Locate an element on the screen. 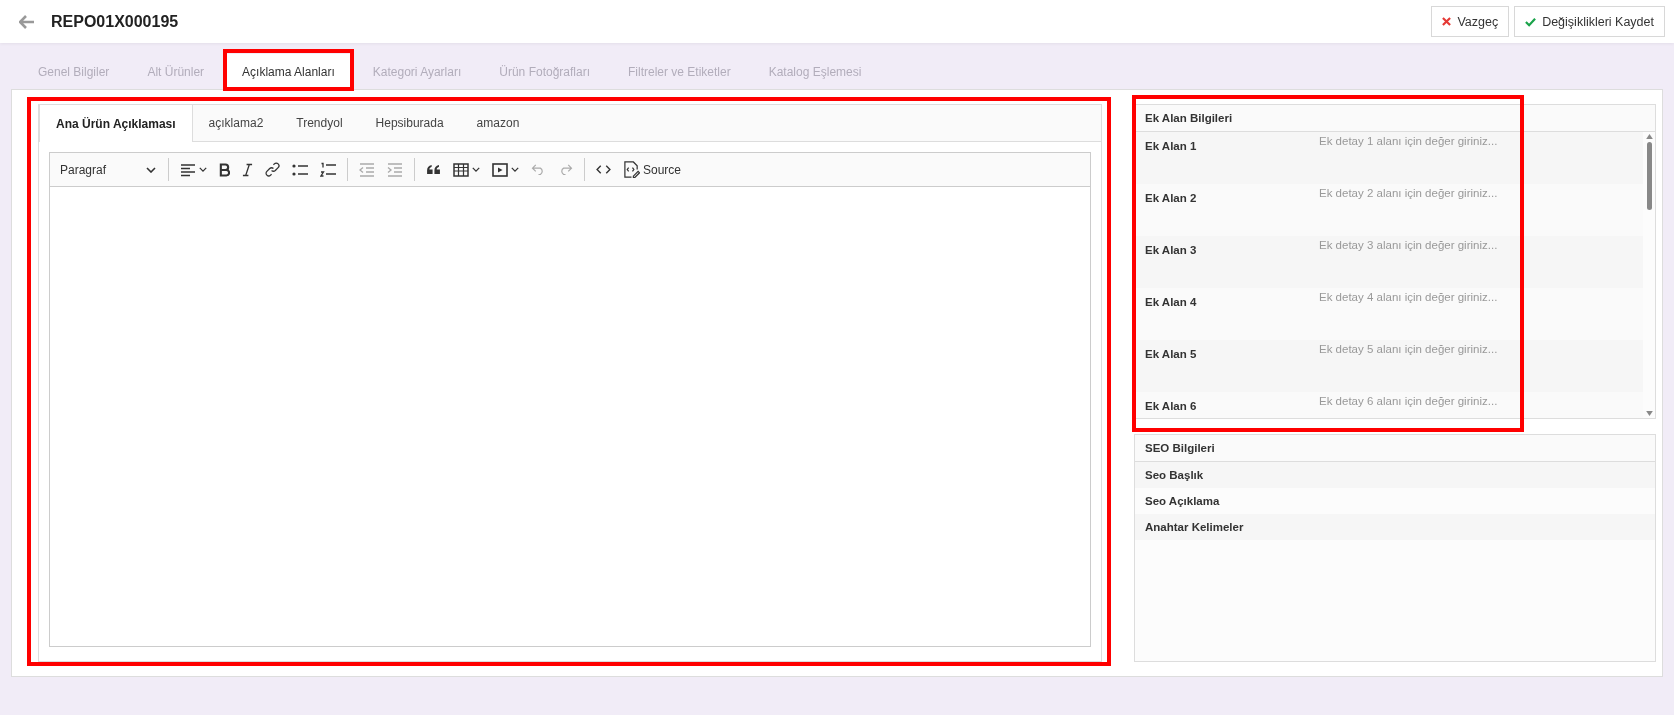 The image size is (1674, 715). field-label: Ek Alan 3 is located at coordinates (1227, 262).